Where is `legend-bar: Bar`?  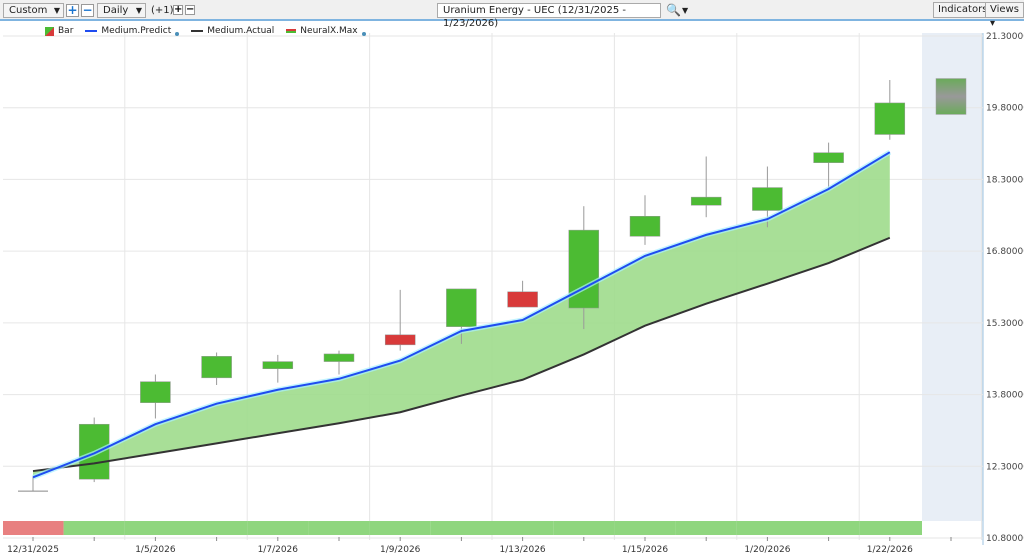 legend-bar: Bar is located at coordinates (59, 31).